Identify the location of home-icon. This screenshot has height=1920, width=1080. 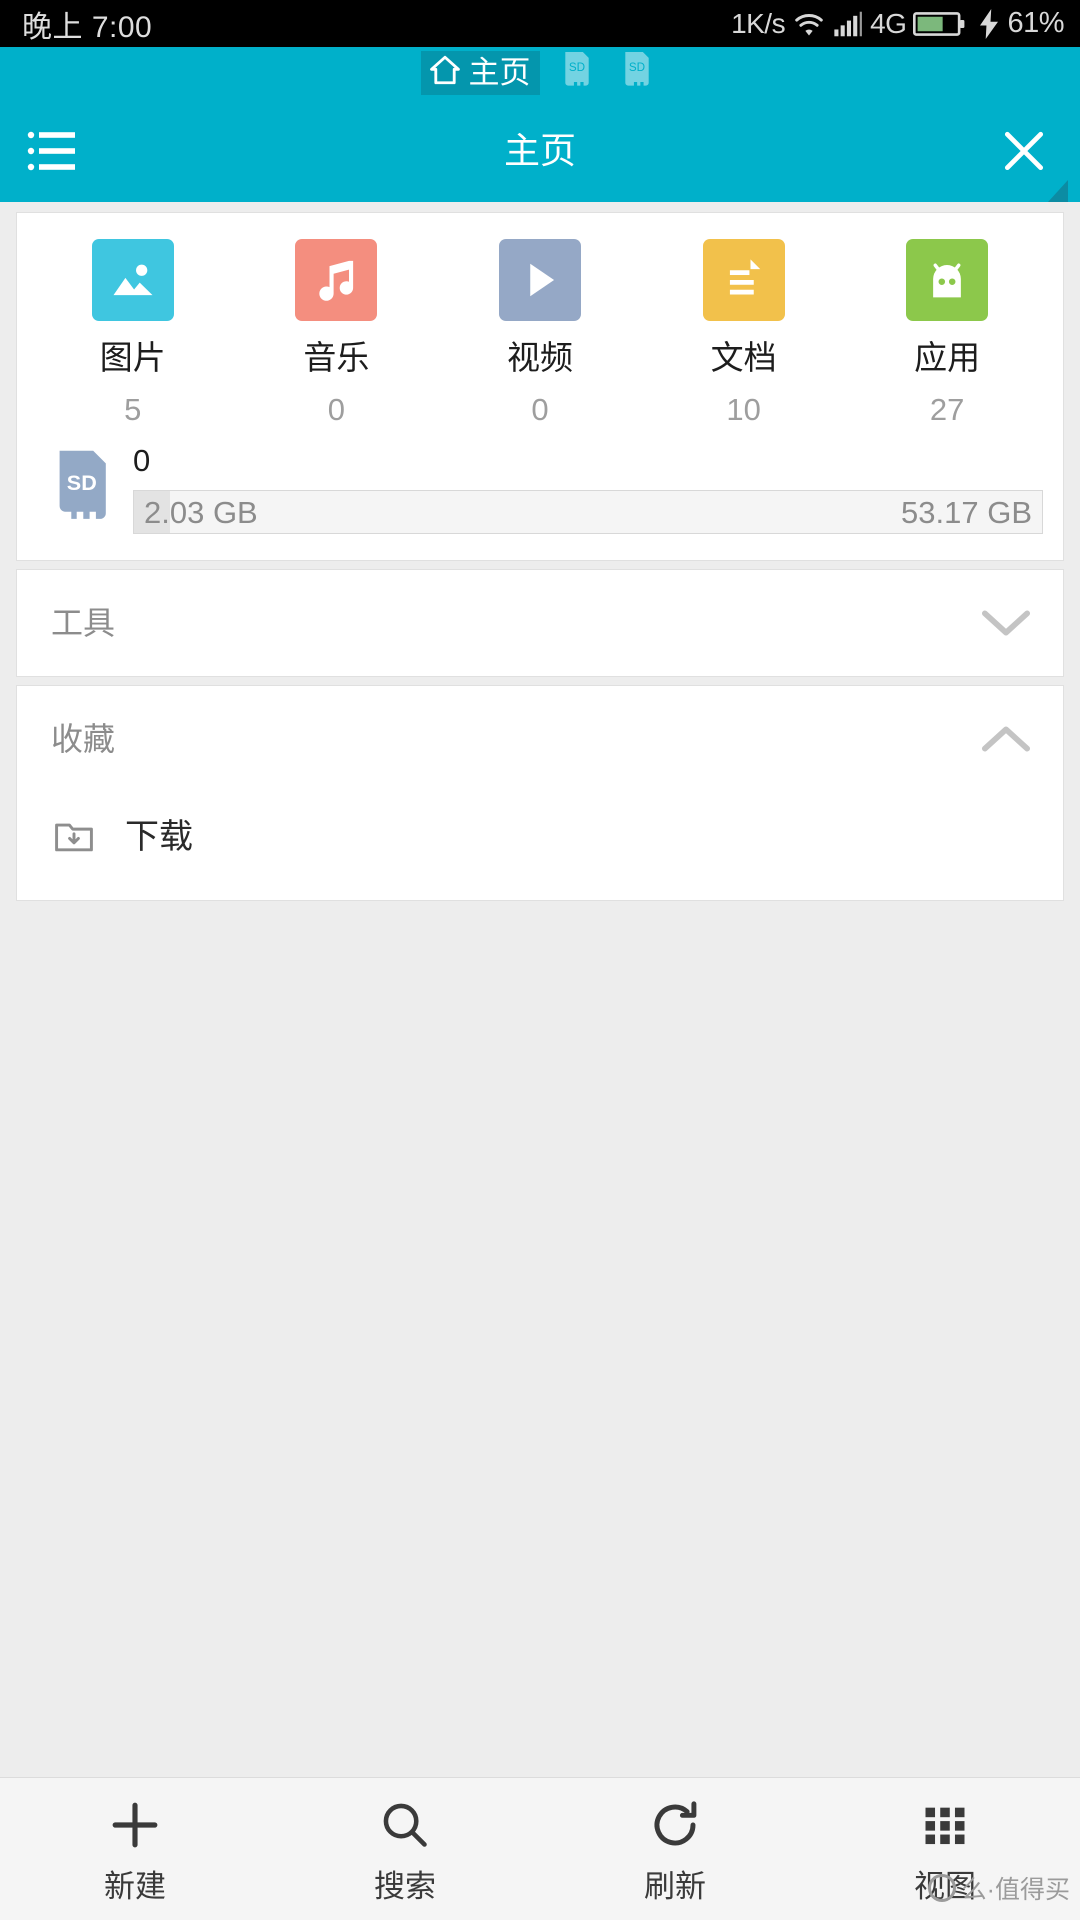
(445, 72).